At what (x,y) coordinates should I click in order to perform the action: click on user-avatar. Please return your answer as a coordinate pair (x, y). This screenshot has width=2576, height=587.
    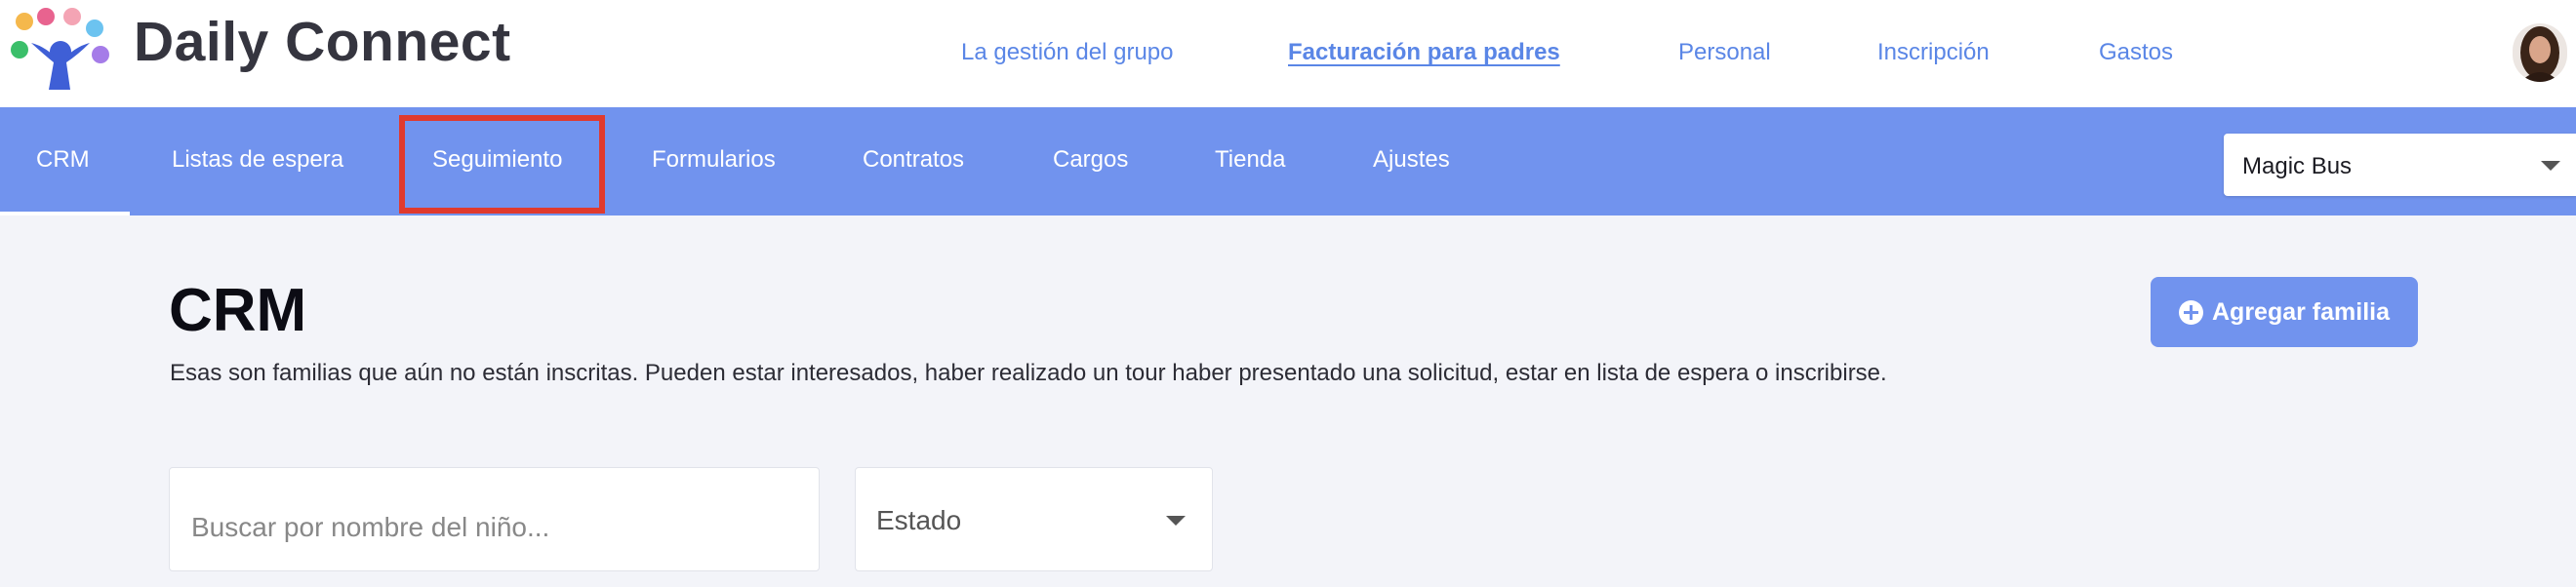
    Looking at the image, I should click on (2540, 52).